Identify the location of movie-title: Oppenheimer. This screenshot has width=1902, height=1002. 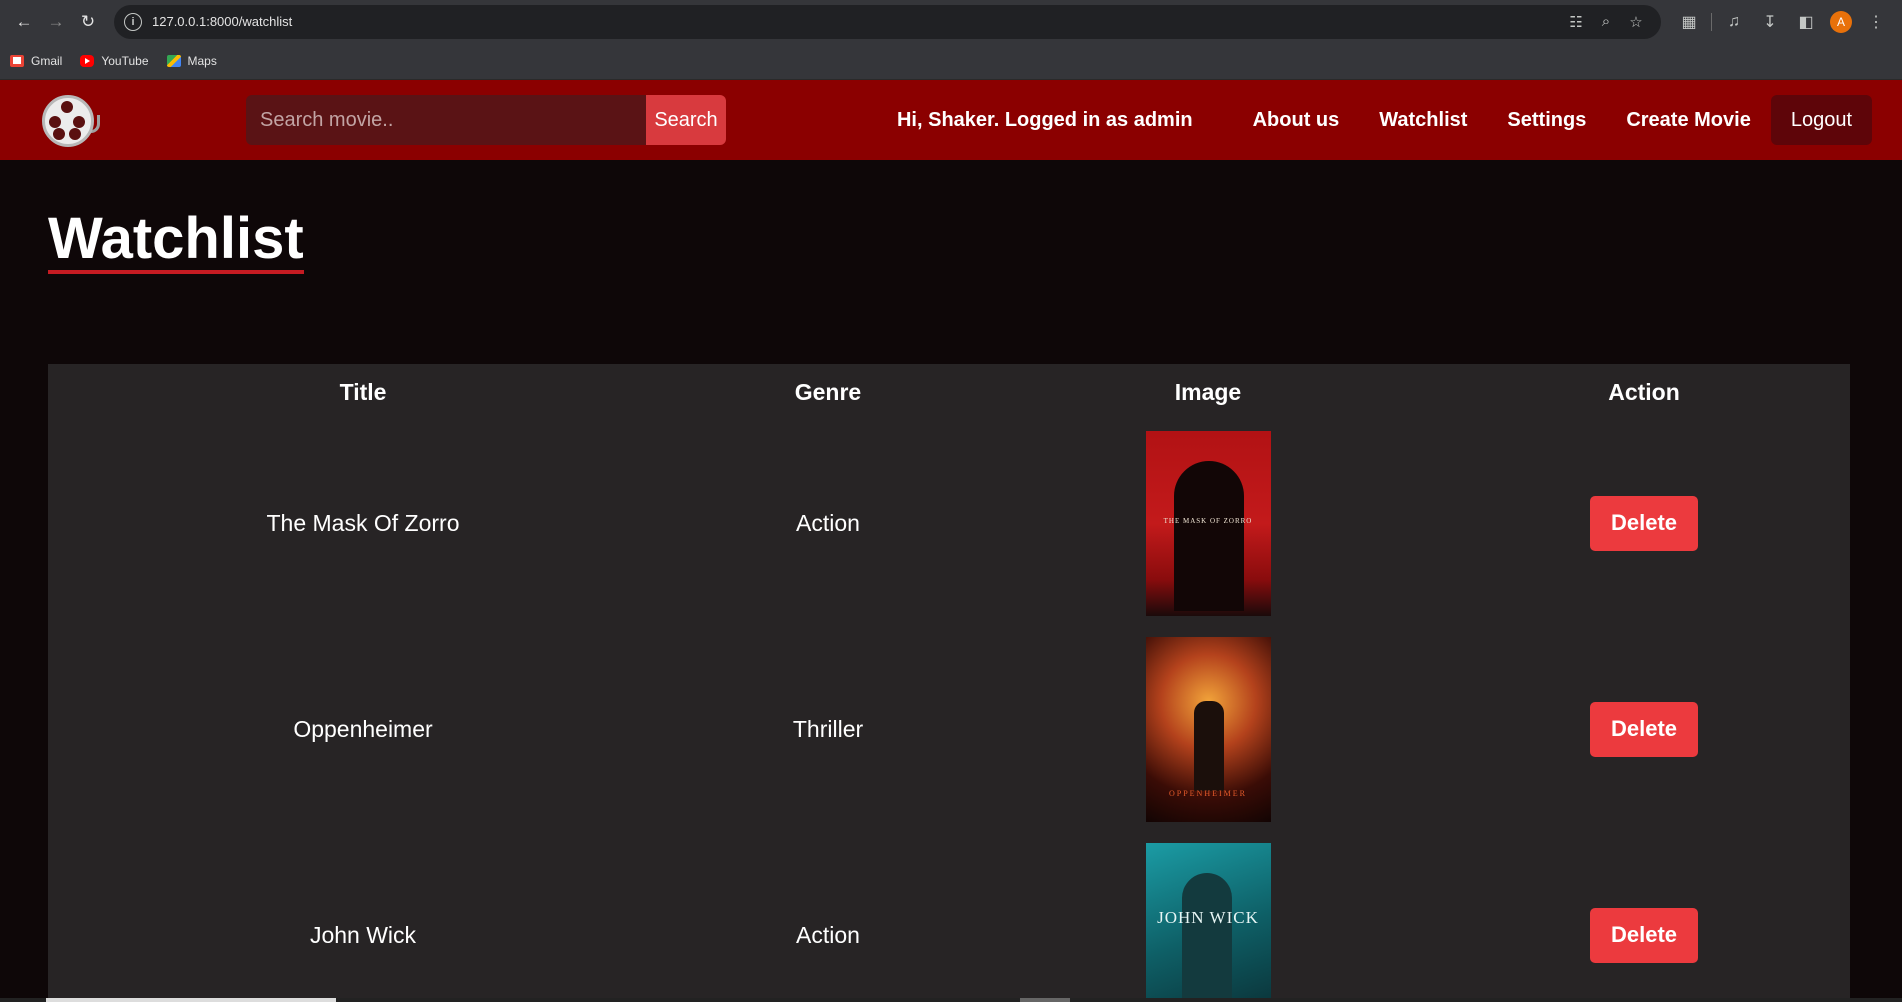
(363, 728).